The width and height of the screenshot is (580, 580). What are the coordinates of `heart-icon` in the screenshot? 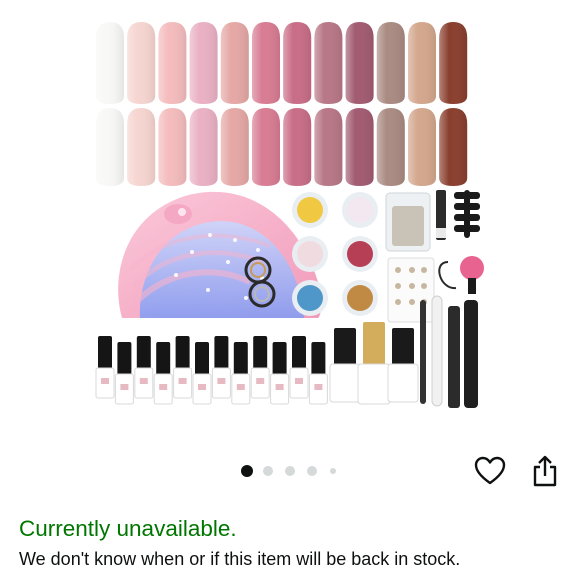 It's located at (490, 471).